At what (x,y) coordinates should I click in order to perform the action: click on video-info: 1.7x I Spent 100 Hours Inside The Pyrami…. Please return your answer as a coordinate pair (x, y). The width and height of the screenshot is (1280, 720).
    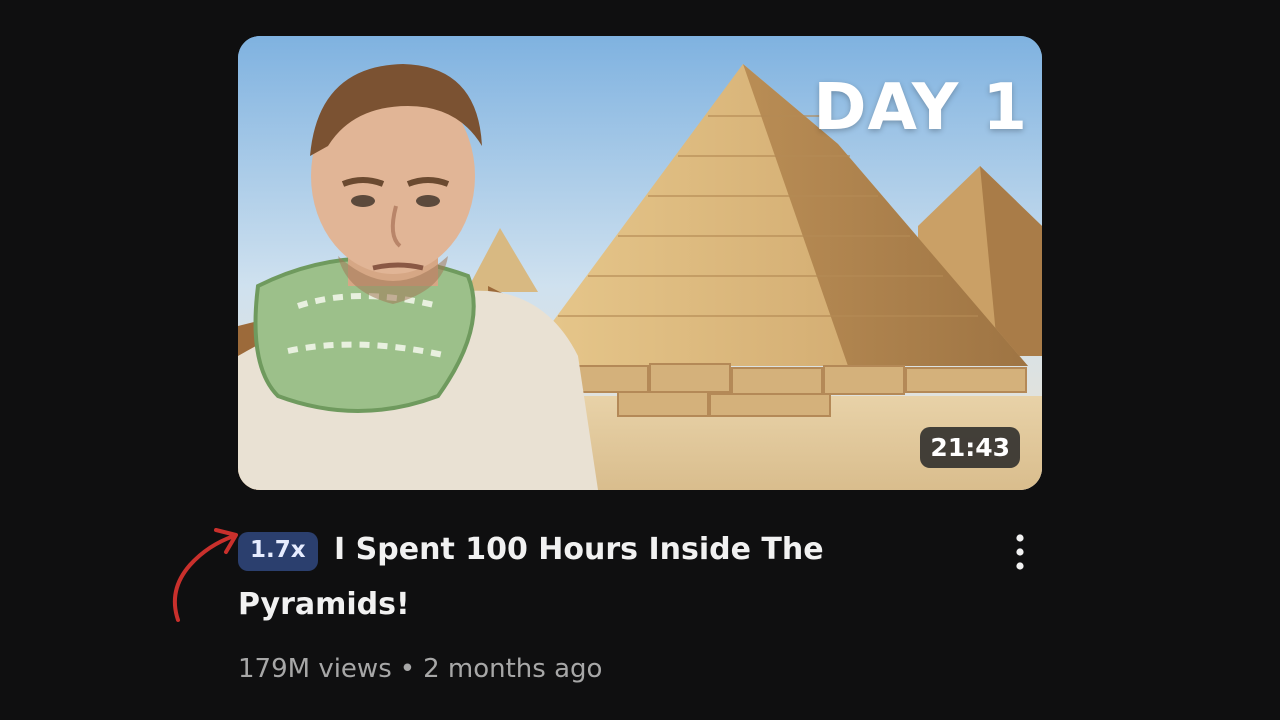
    Looking at the image, I should click on (608, 603).